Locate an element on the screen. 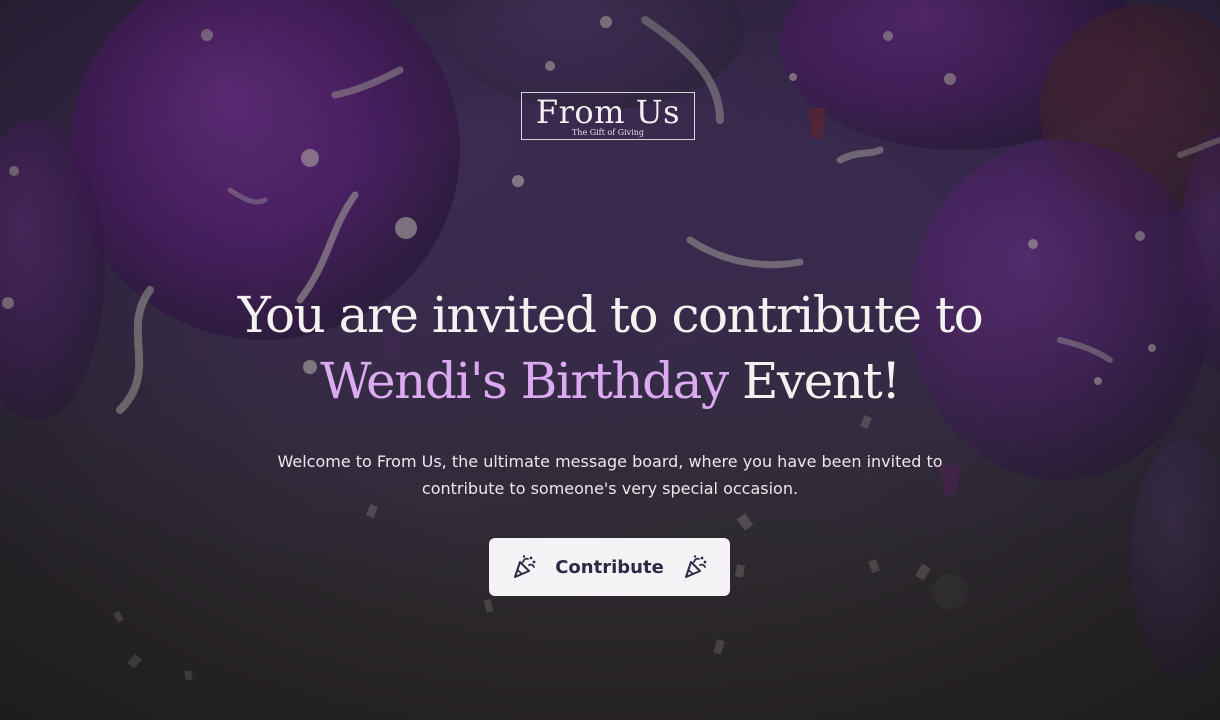  contribute-button: Contribute is located at coordinates (609, 567).